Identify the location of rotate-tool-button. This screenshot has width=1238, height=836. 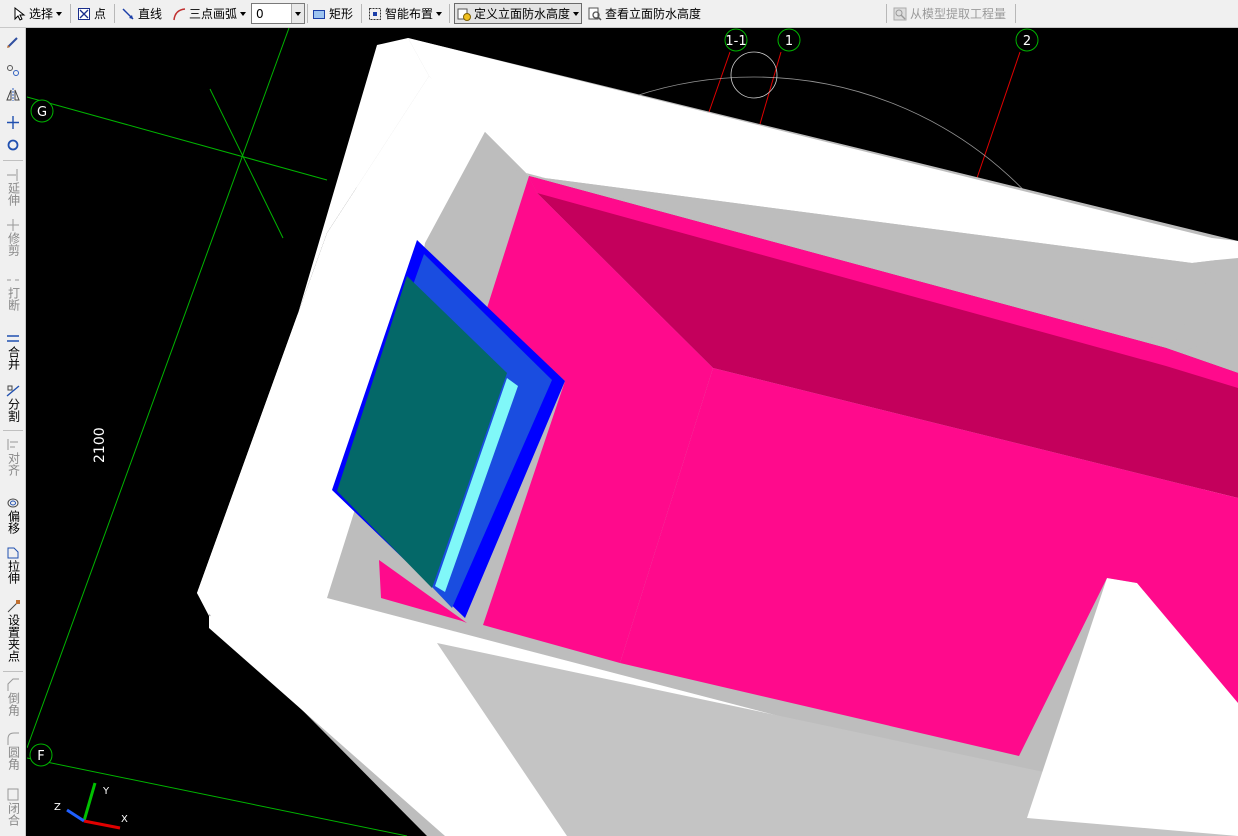
(13, 145).